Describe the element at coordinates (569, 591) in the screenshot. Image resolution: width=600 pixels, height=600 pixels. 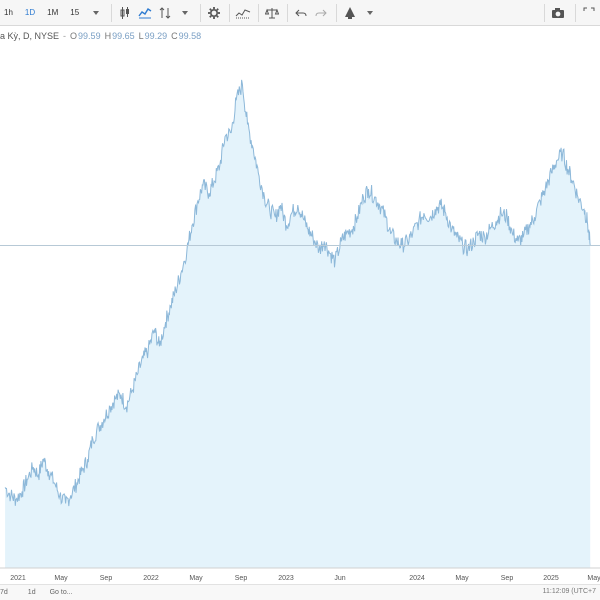
I see `clock-readout: 11:12:09 (UTC+7` at that location.